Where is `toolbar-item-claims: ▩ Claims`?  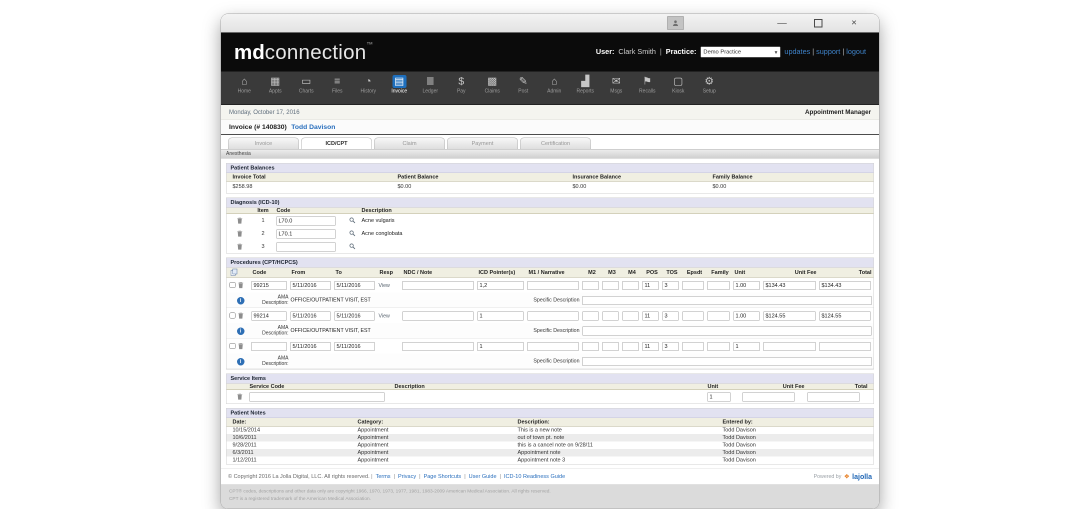 toolbar-item-claims: ▩ Claims is located at coordinates (492, 85).